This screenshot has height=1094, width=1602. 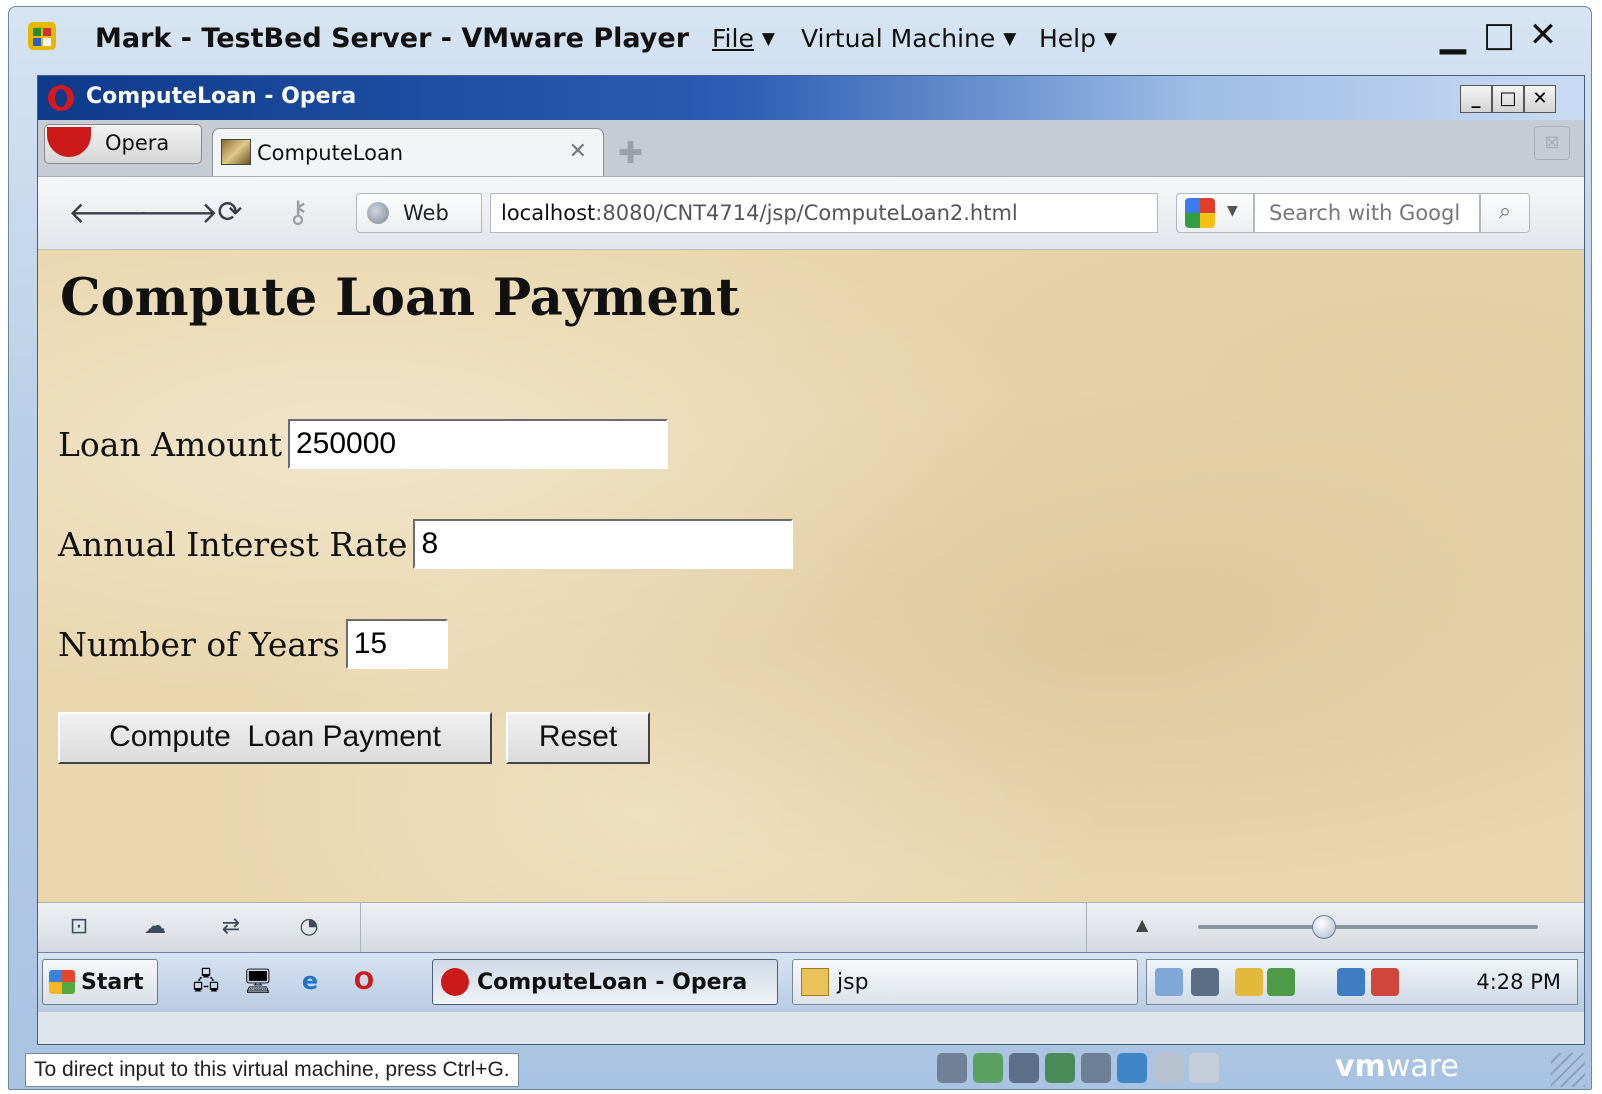 I want to click on cloud-icon: ☁, so click(x=155, y=927).